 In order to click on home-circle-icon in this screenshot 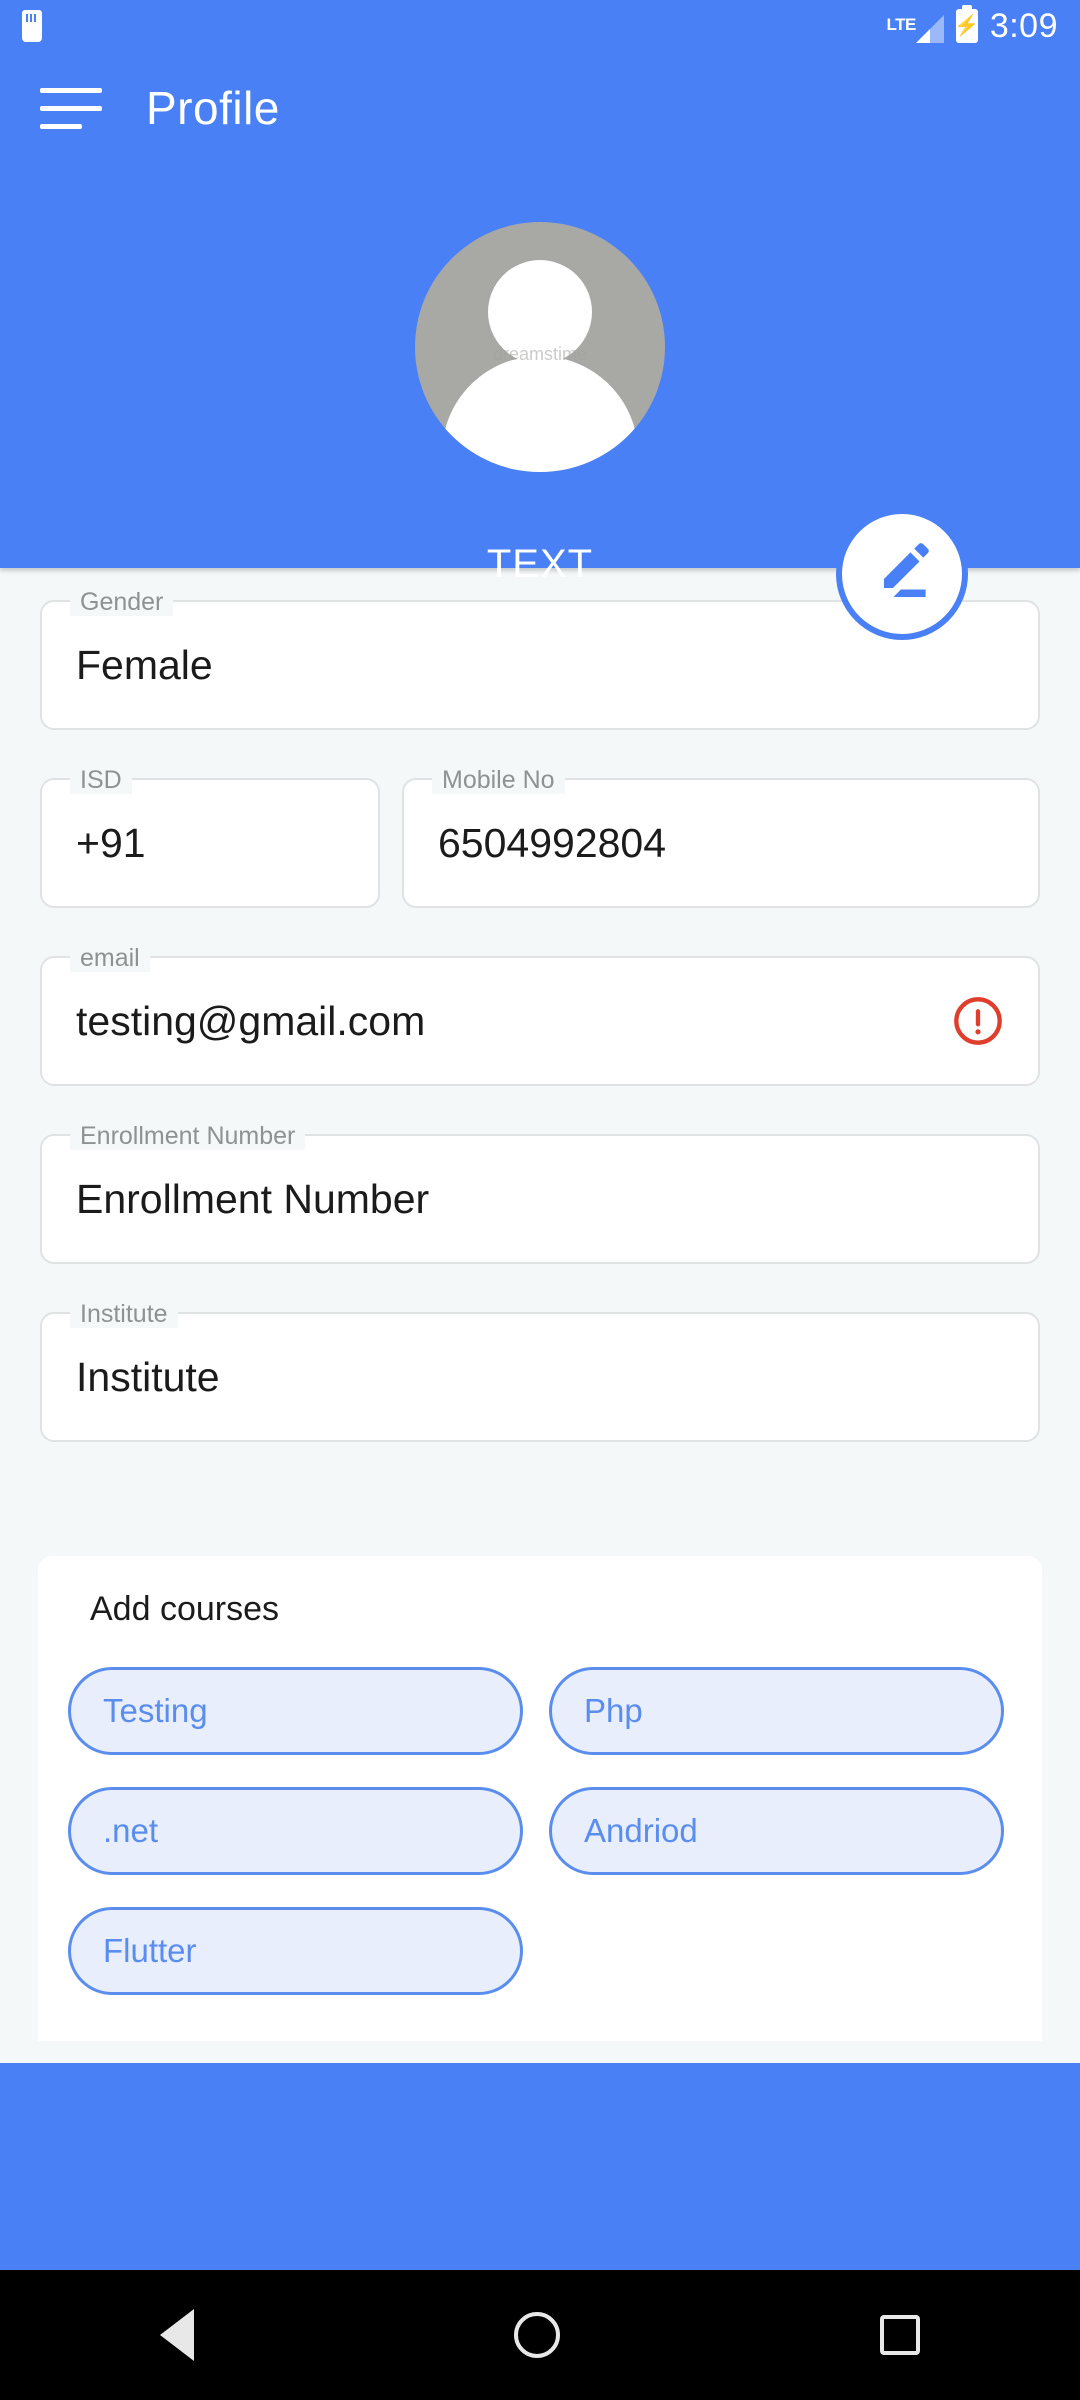, I will do `click(537, 2335)`.